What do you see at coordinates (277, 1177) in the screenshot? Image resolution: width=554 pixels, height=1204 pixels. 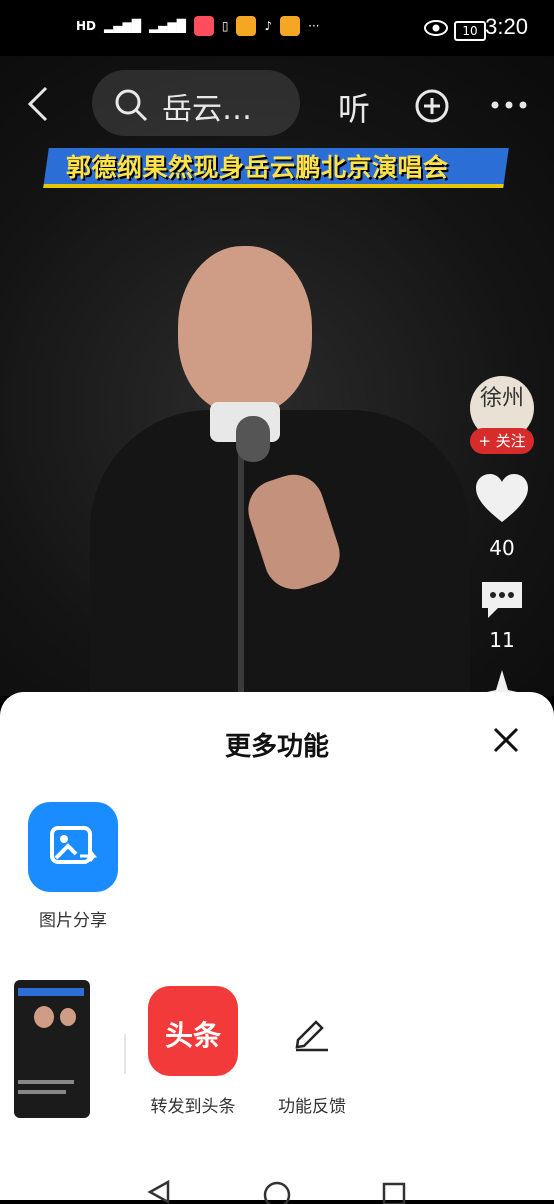 I see `system-nav-bar` at bounding box center [277, 1177].